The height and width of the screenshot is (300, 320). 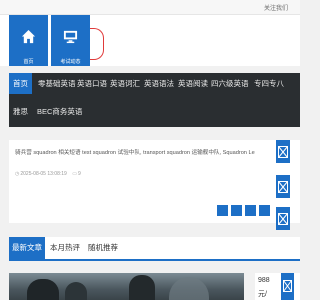 I want to click on home-icon, so click(x=28, y=36).